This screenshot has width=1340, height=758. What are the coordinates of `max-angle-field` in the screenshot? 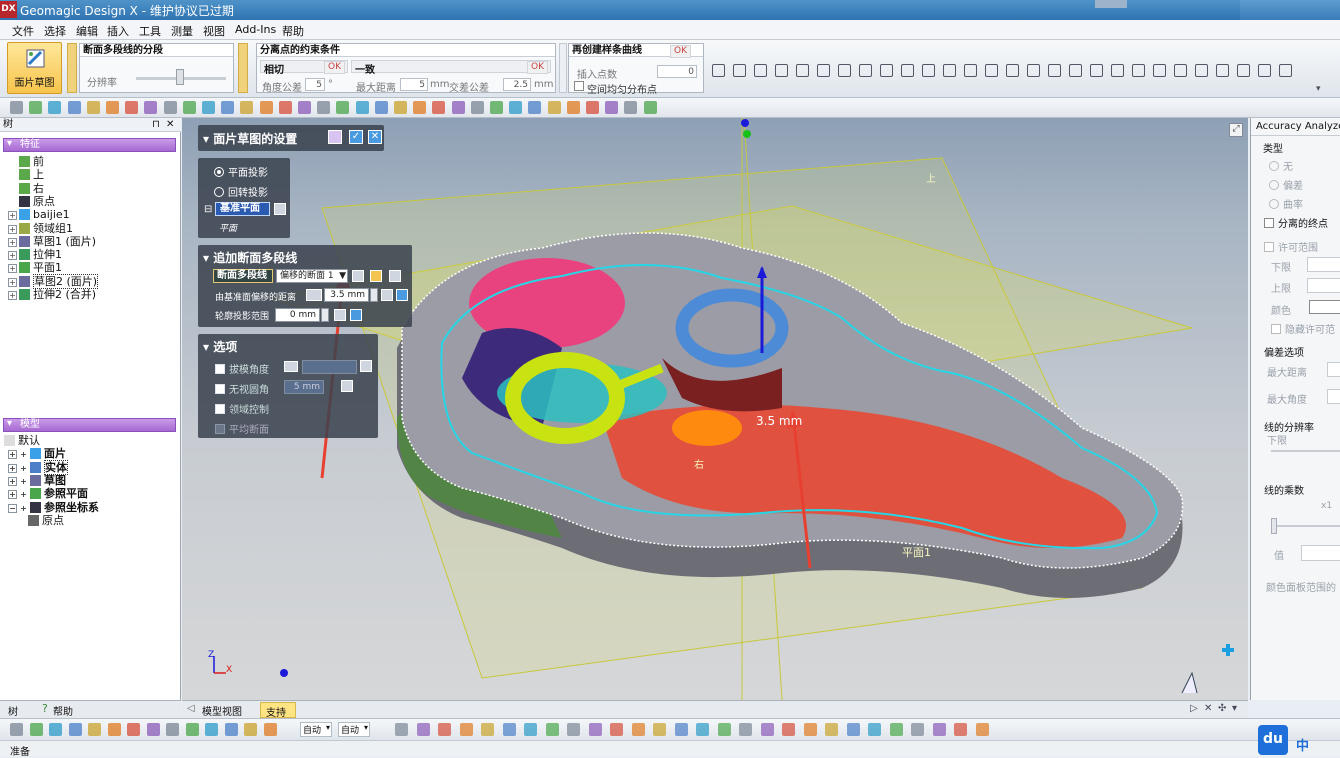 It's located at (1333, 396).